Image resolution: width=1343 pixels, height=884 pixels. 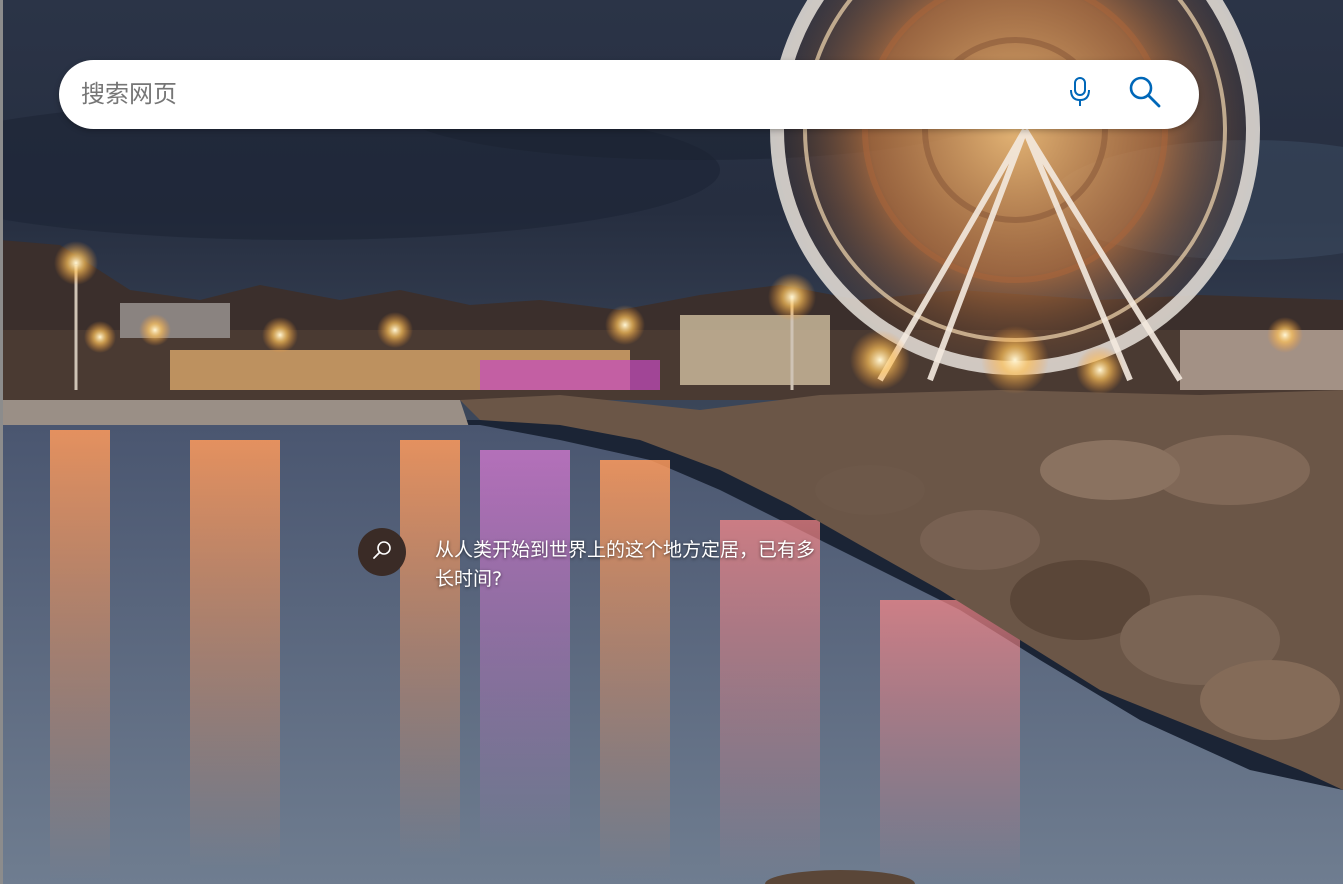 I want to click on search-icon, so click(x=1145, y=94).